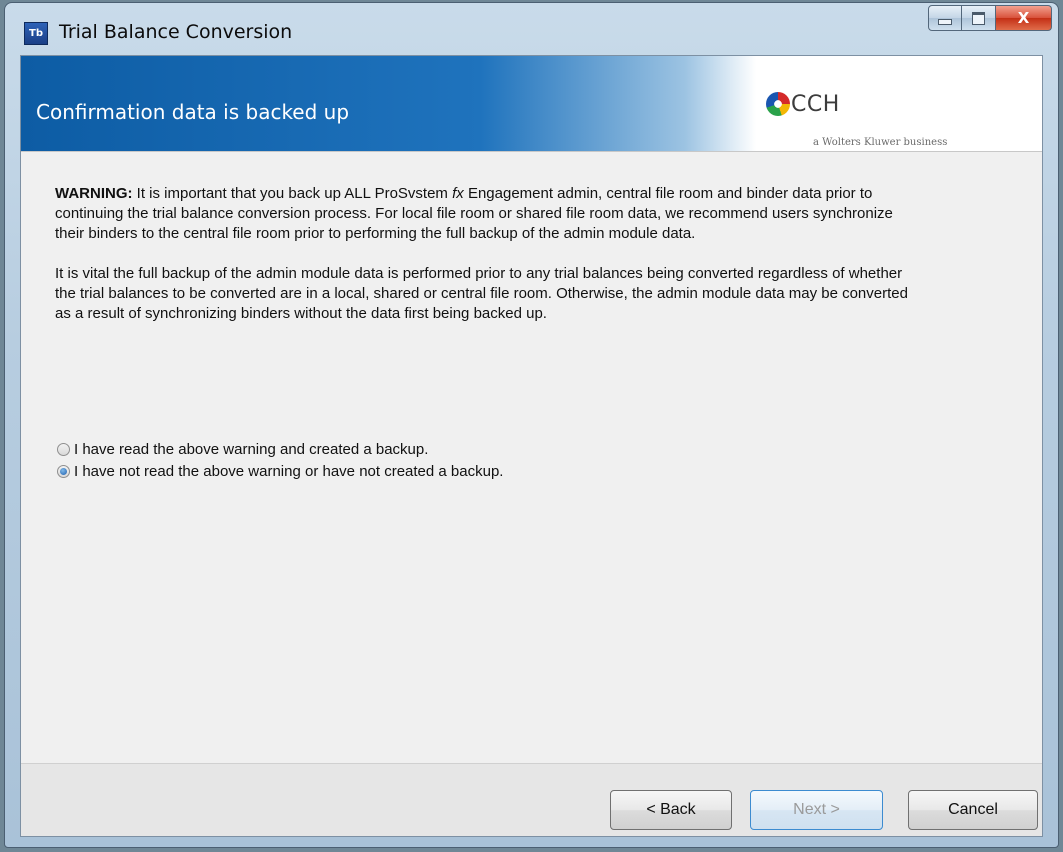 This screenshot has height=852, width=1063. Describe the element at coordinates (458, 193) in the screenshot. I see `warning-text-fx: fx` at that location.